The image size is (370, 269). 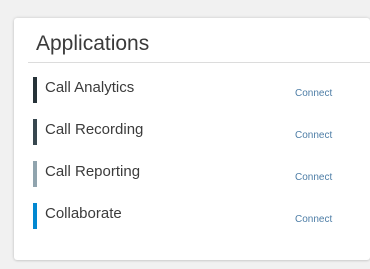 What do you see at coordinates (201, 174) in the screenshot?
I see `list-item-call-reporting: Call Reporting Connect` at bounding box center [201, 174].